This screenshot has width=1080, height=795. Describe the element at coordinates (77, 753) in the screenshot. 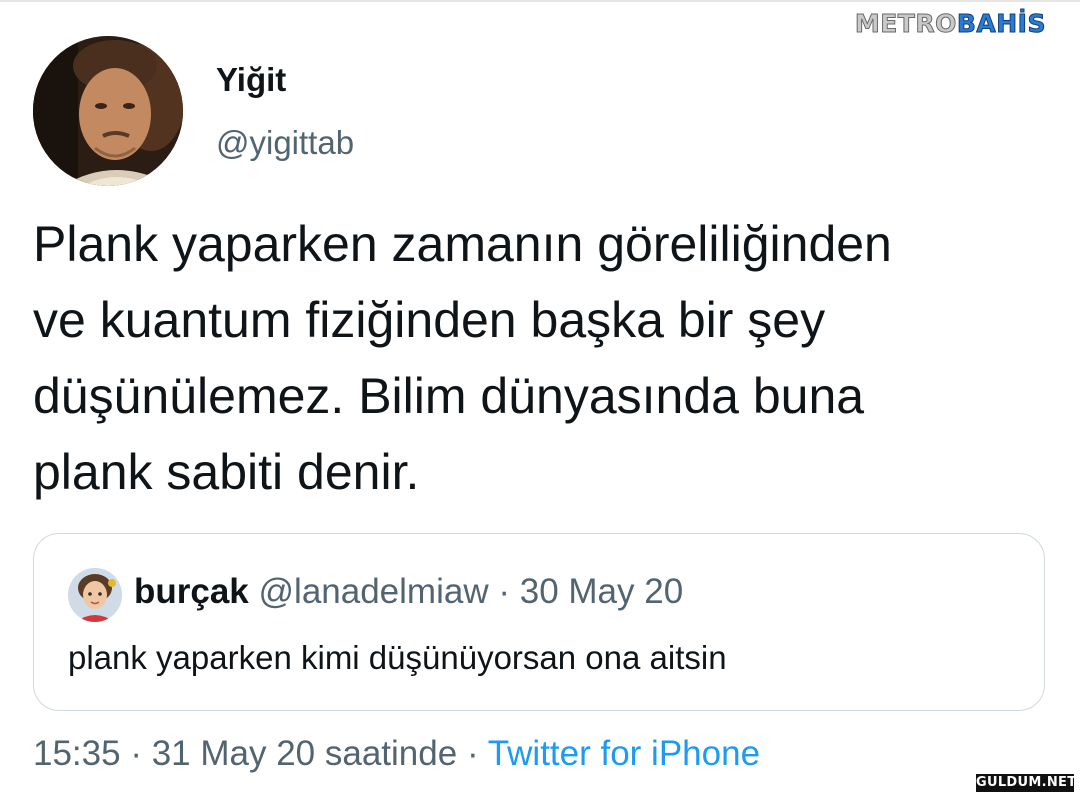

I see `tweet-time: 15:35` at that location.